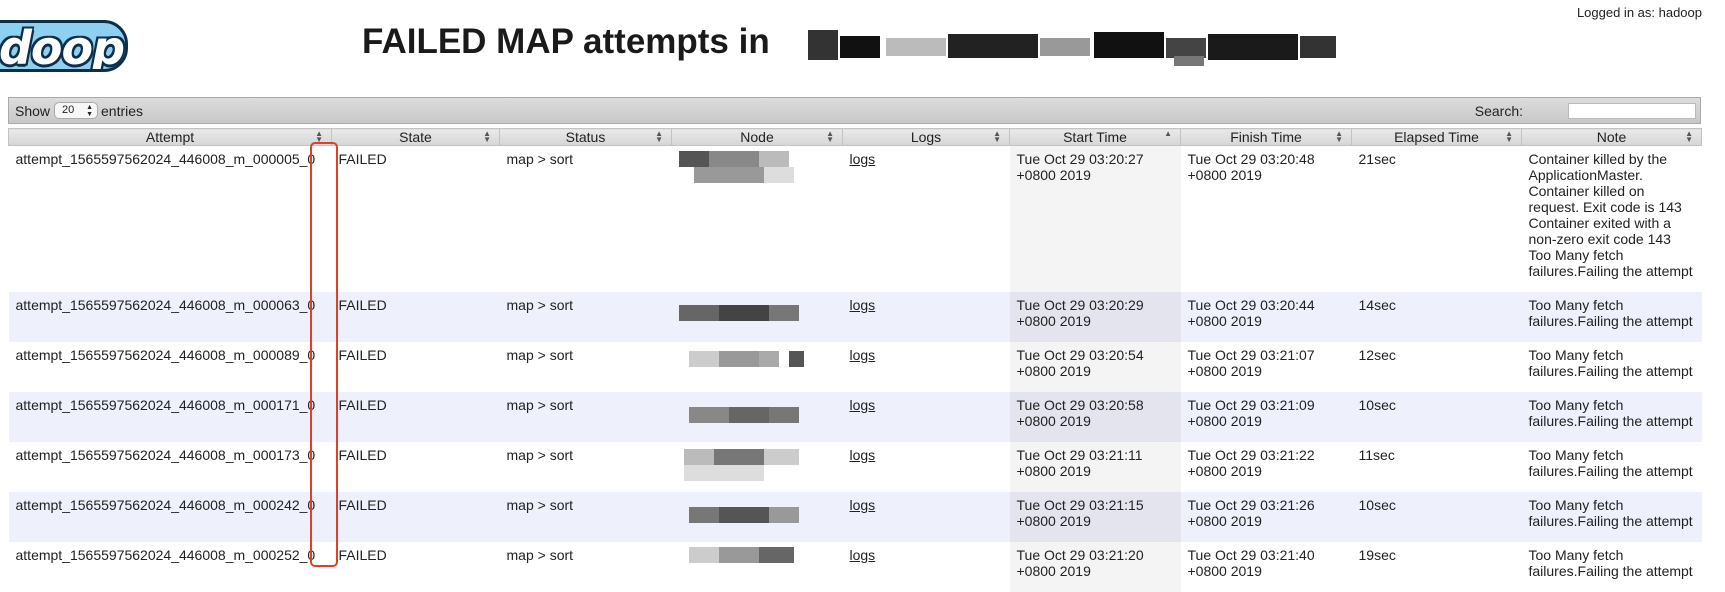  I want to click on start-time-cell: Tue Oct 29 03:20:27 +0800 2019, so click(1095, 218).